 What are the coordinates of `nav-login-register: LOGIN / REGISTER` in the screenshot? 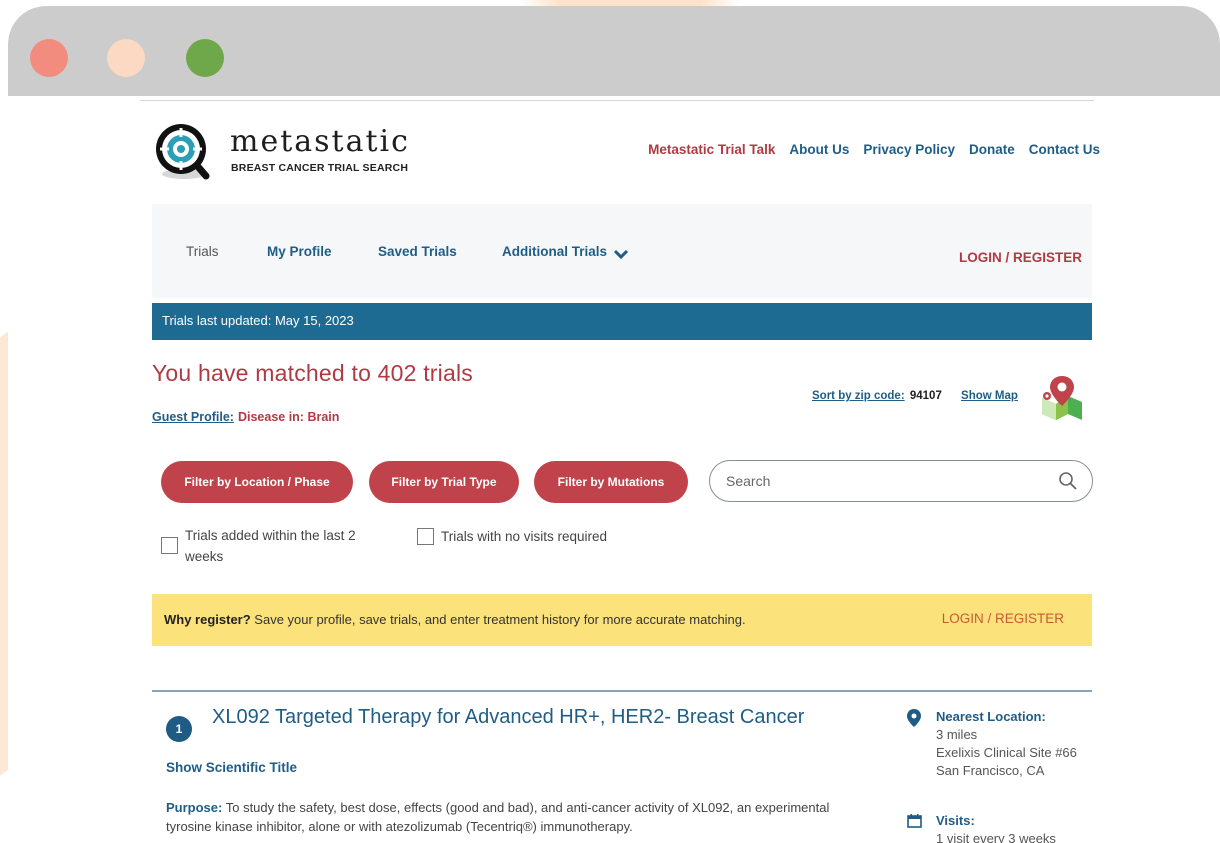 It's located at (1020, 257).